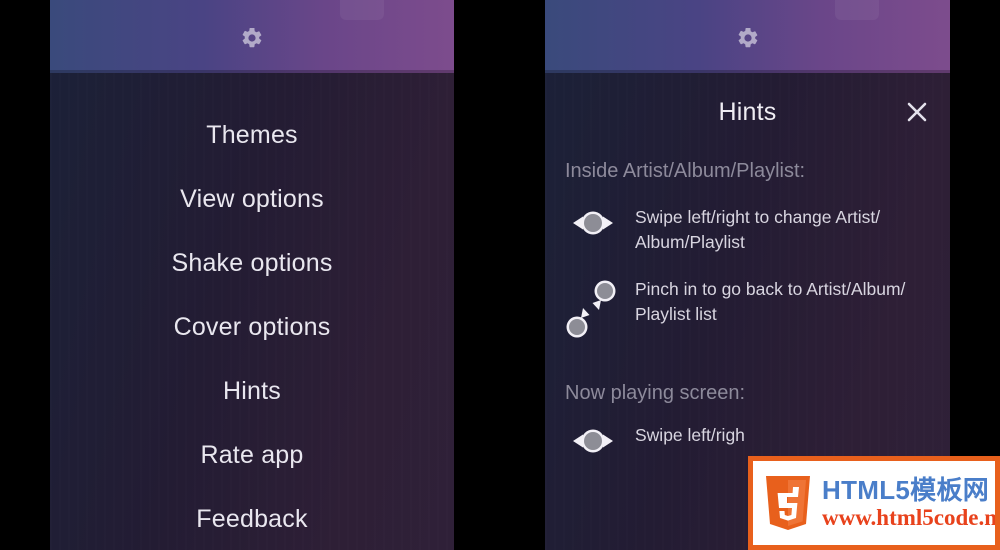 This screenshot has height=550, width=1000. What do you see at coordinates (252, 391) in the screenshot?
I see `menu-item-hints: Hints` at bounding box center [252, 391].